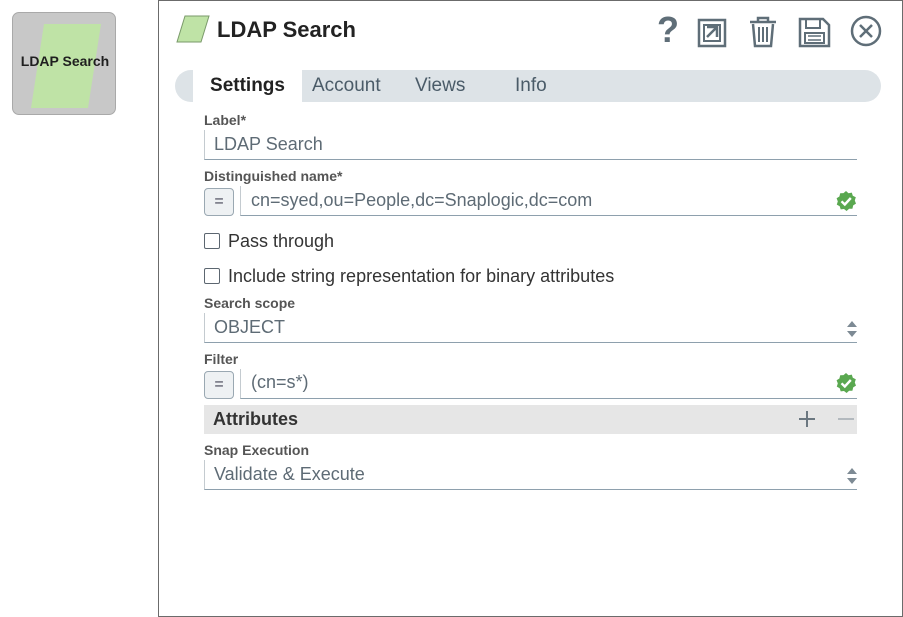 This screenshot has height=617, width=903. Describe the element at coordinates (65, 61) in the screenshot. I see `snap-tile-label: LDAP Search` at that location.